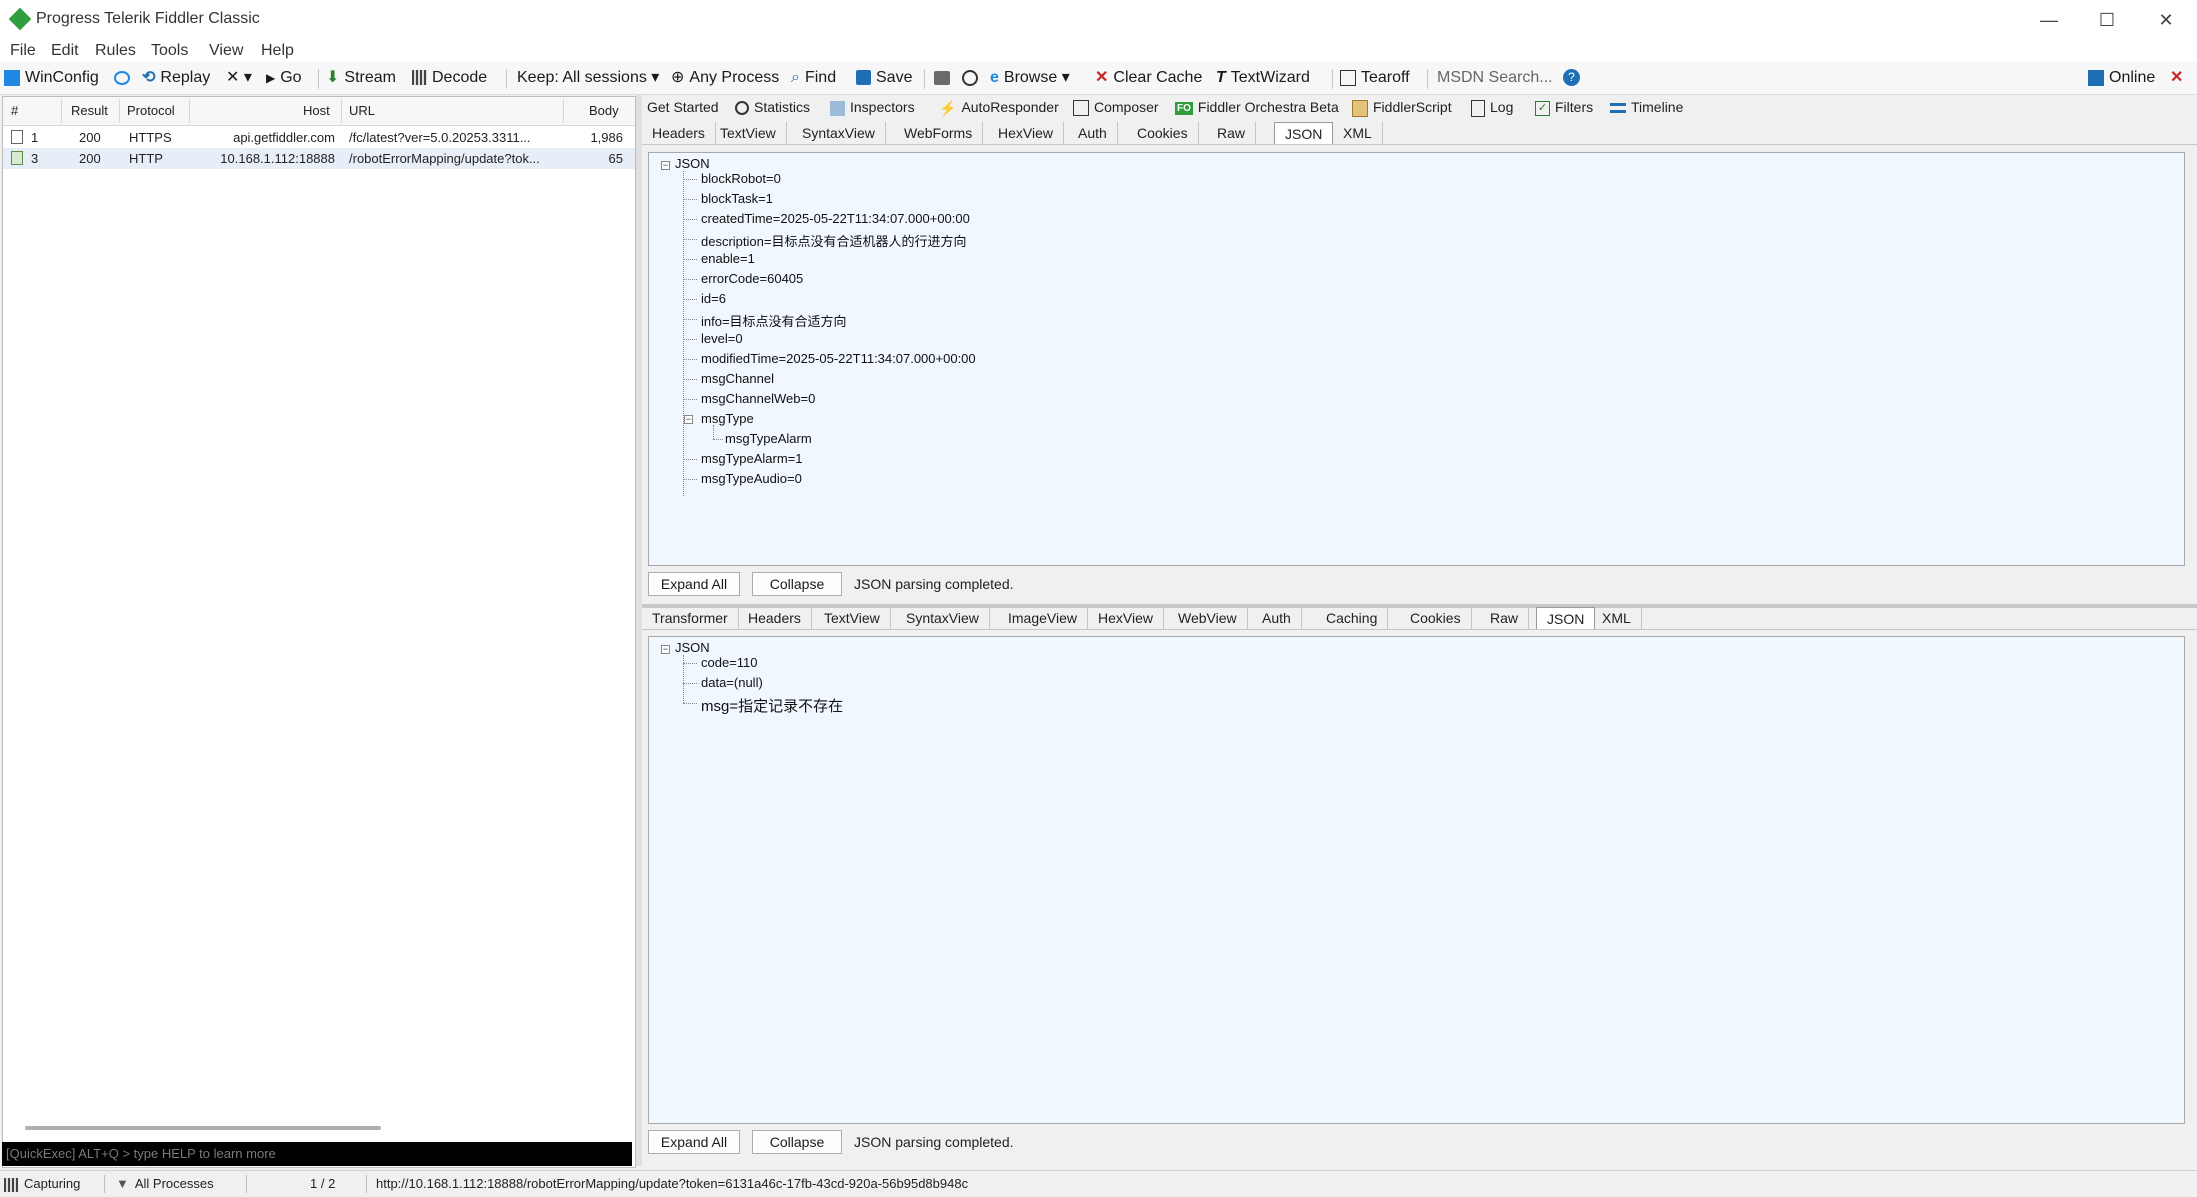 This screenshot has height=1197, width=2197. What do you see at coordinates (23, 51) in the screenshot?
I see `menu-file: File` at bounding box center [23, 51].